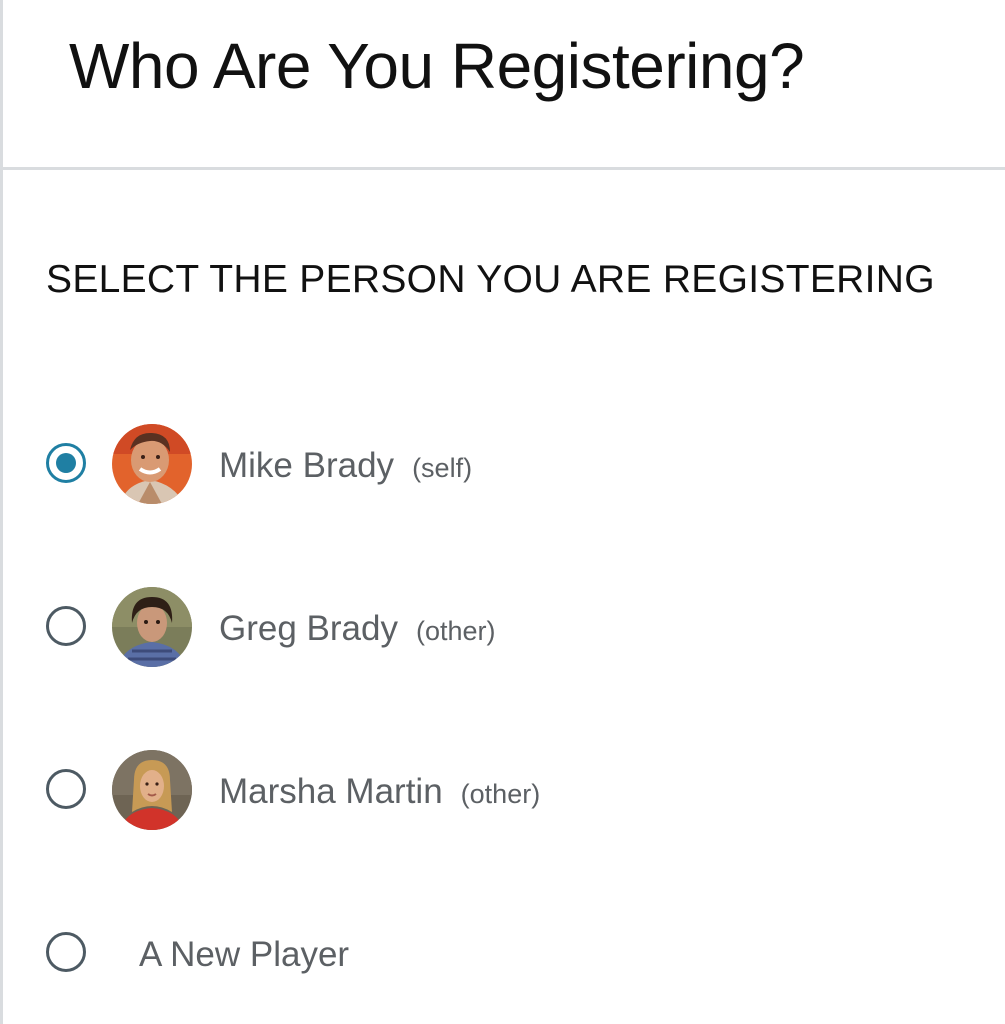  Describe the element at coordinates (490, 279) in the screenshot. I see `section-title: SELECT THE PERSON YOU ARE REGISTERING` at that location.